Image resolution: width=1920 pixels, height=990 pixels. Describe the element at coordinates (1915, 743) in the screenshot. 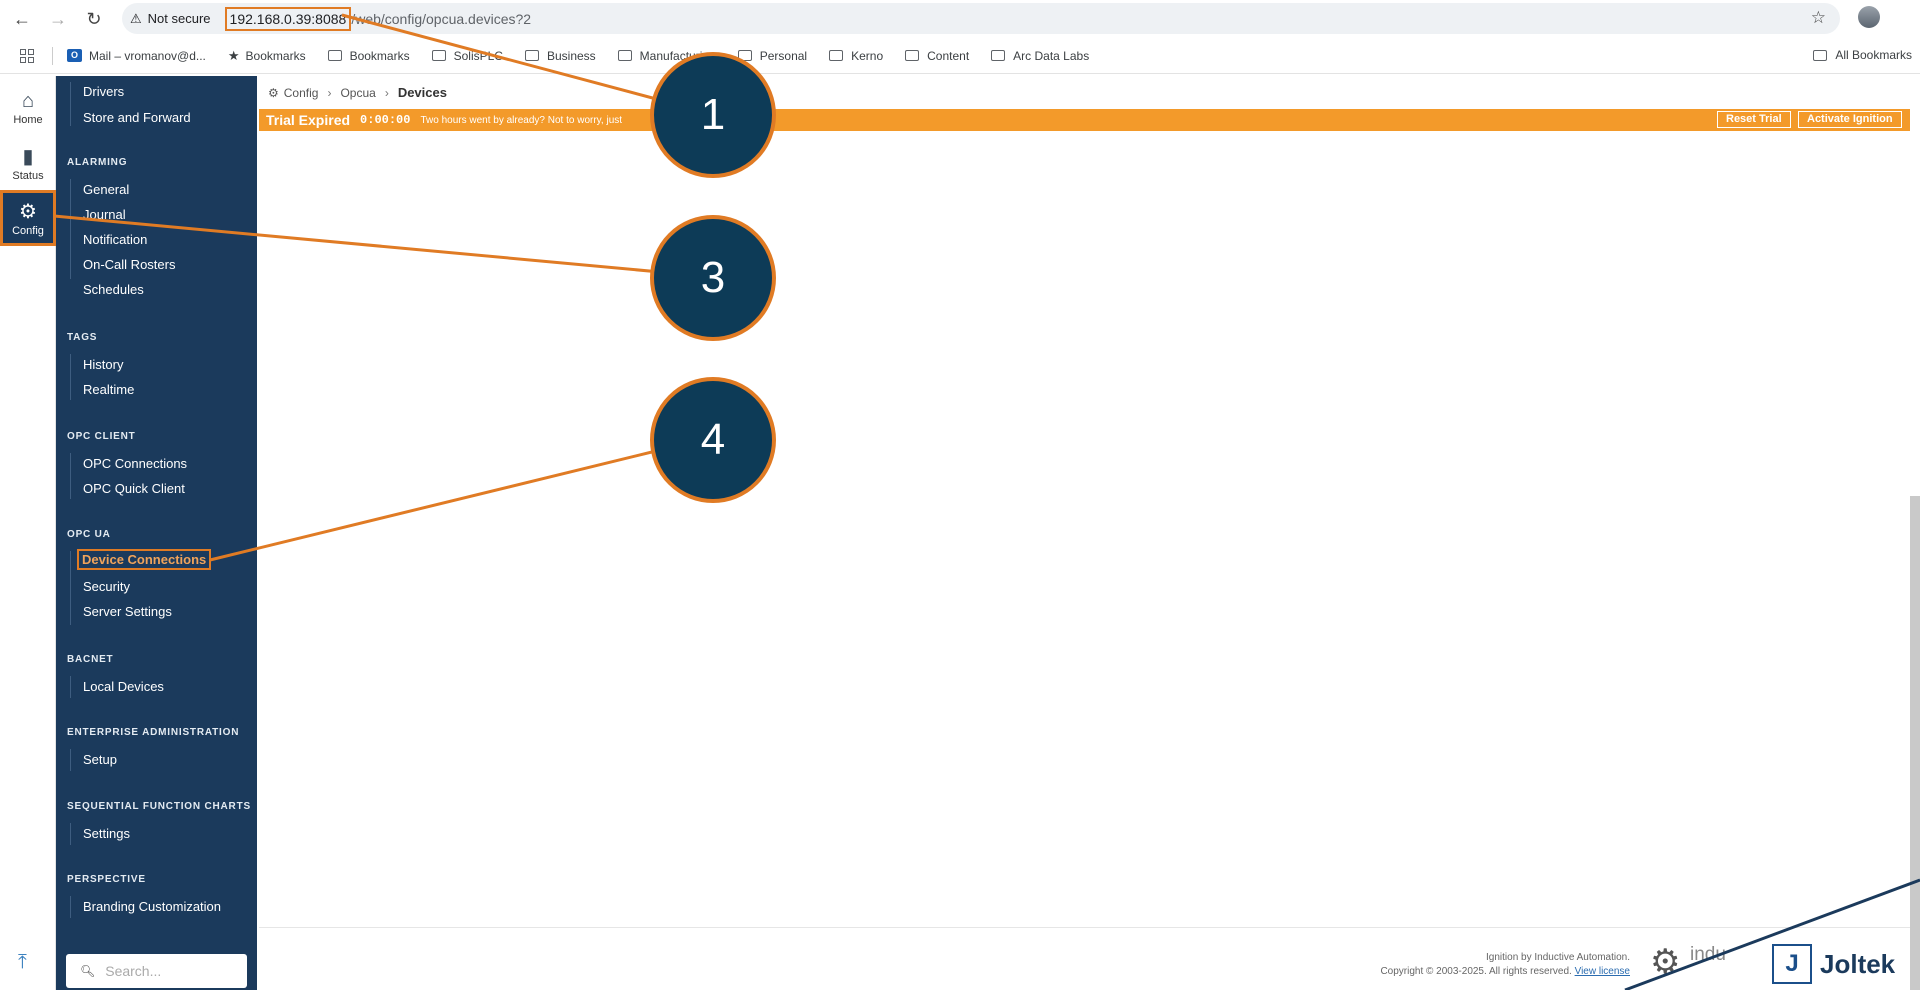

I see `page-scrollbar` at that location.